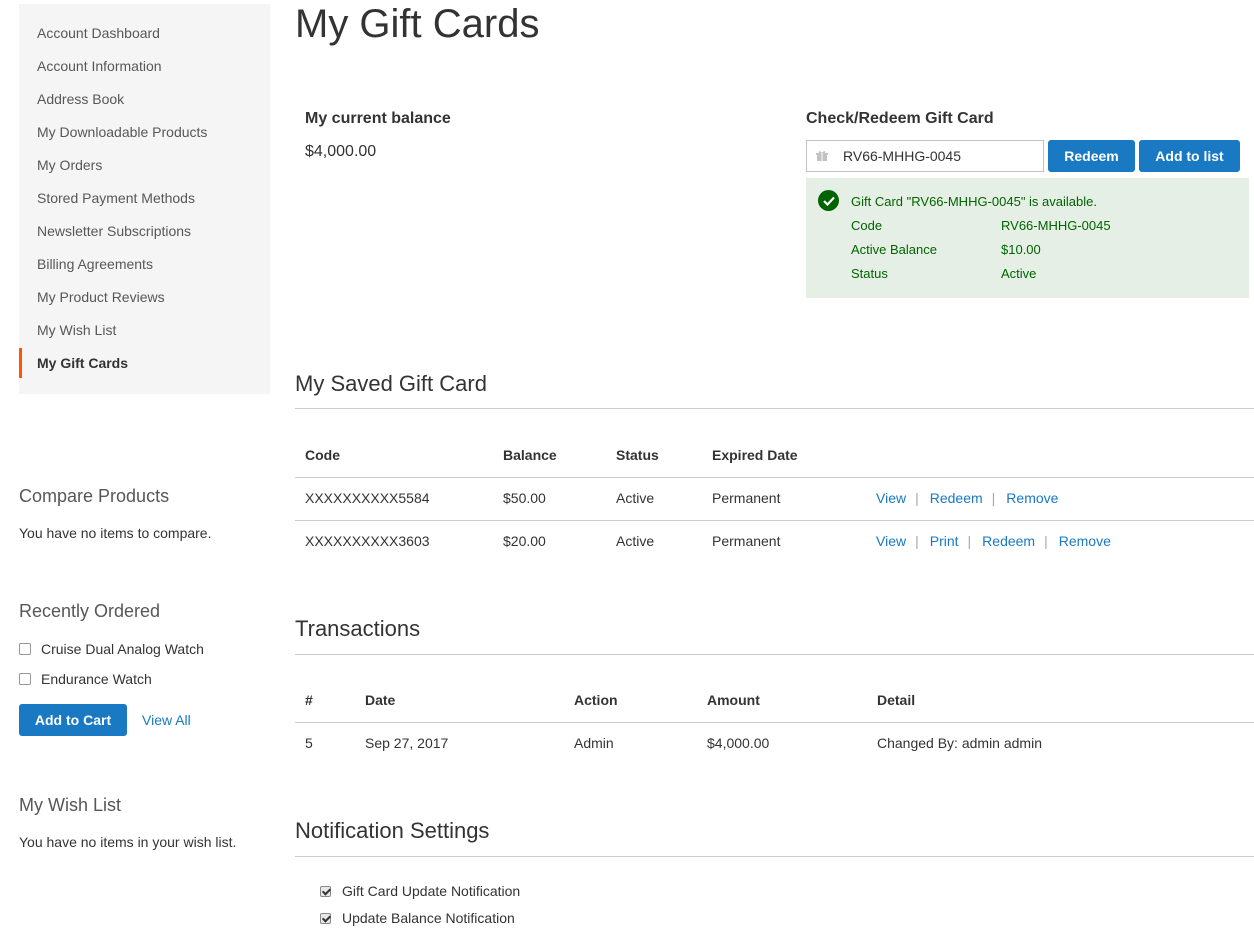  I want to click on redeem-title: Check/Redeem Gift Card, so click(900, 118).